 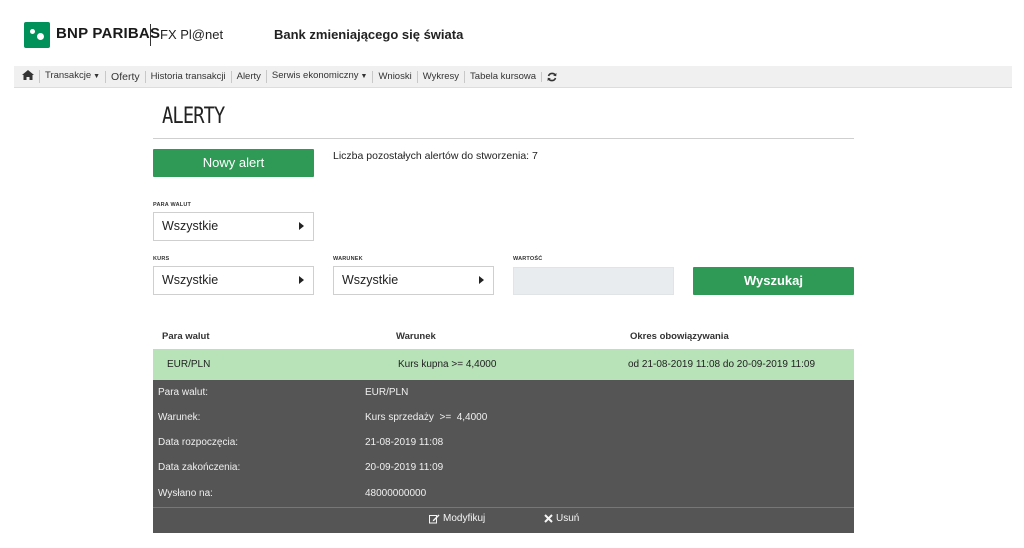 I want to click on edit-icon, so click(x=434, y=519).